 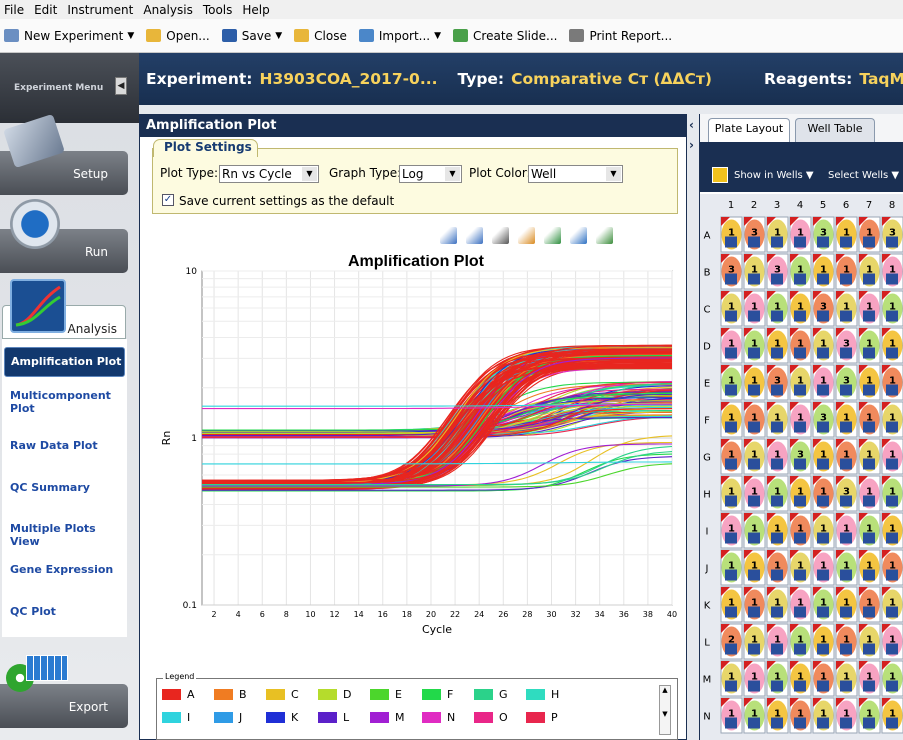 I want to click on tab-well-table: Well Table, so click(x=835, y=130).